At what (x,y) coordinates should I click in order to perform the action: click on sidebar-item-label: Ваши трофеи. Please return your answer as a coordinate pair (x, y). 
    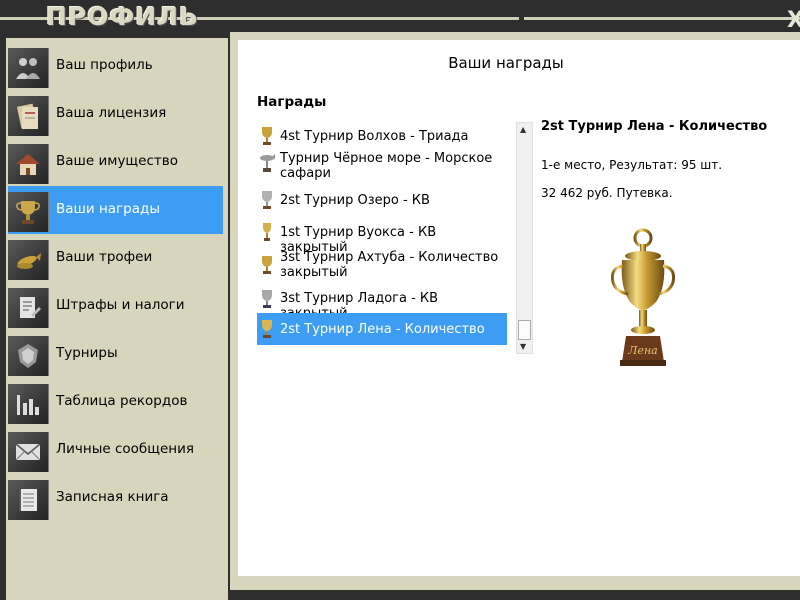
    Looking at the image, I should click on (104, 257).